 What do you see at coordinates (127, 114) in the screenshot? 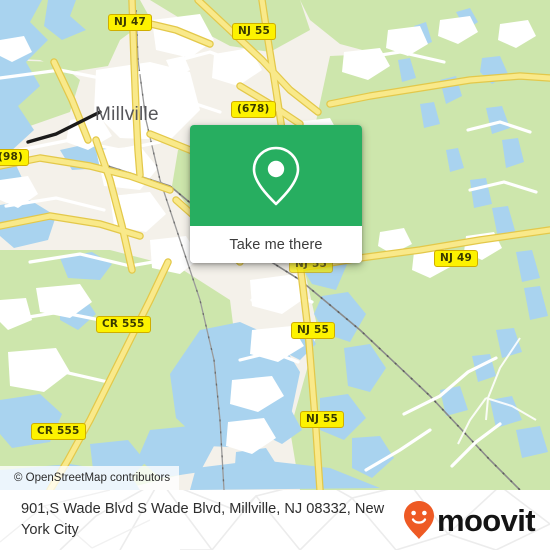
I see `map-place-label: Millville` at bounding box center [127, 114].